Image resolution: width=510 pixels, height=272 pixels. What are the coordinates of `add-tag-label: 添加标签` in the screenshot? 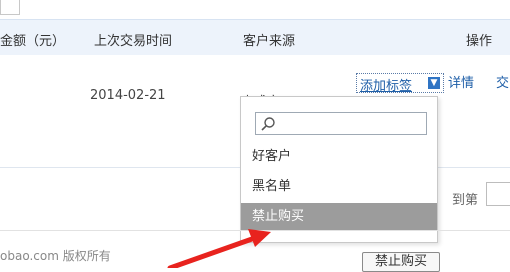 It's located at (386, 86).